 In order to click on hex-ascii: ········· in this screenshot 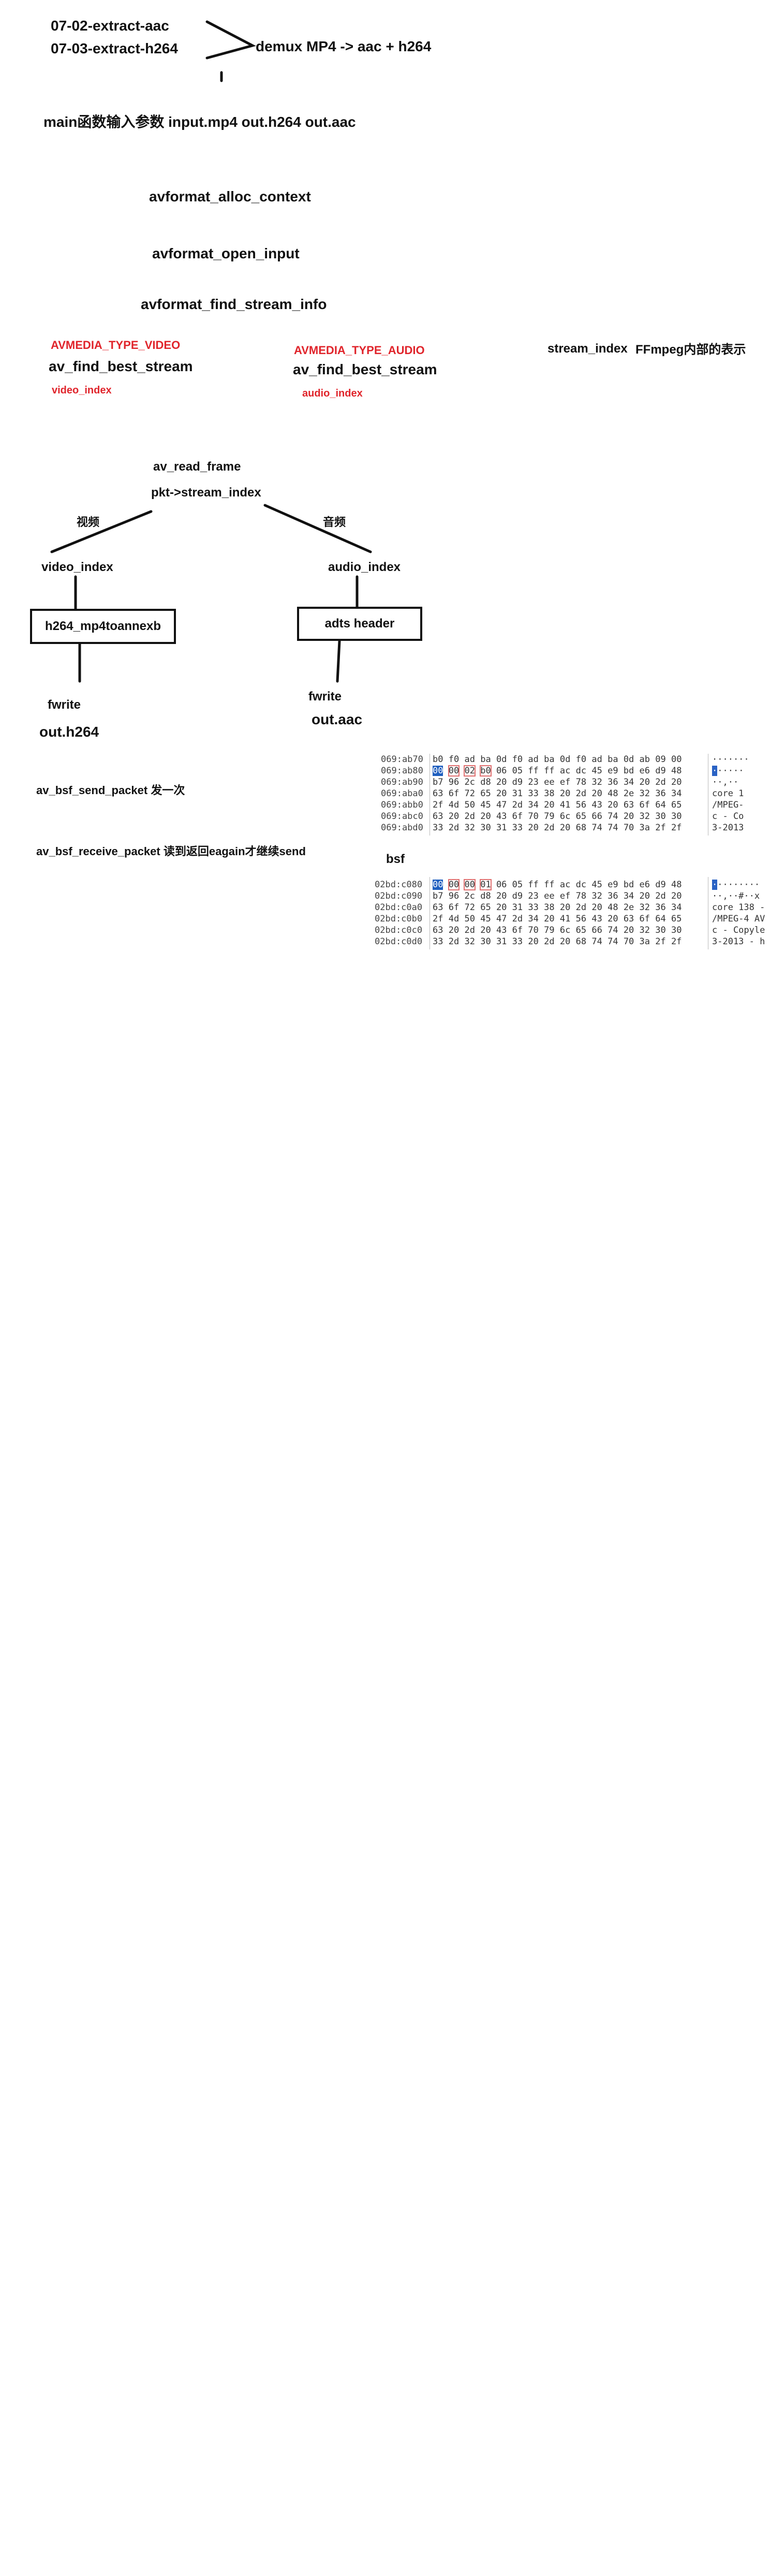, I will do `click(736, 885)`.